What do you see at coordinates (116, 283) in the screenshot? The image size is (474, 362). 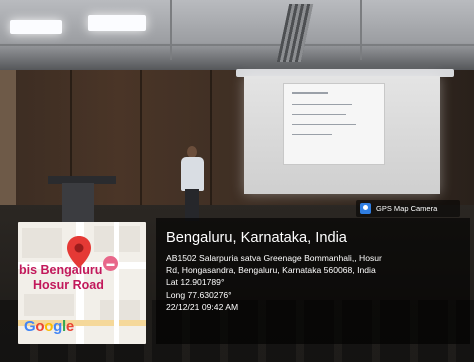 I see `map-road` at bounding box center [116, 283].